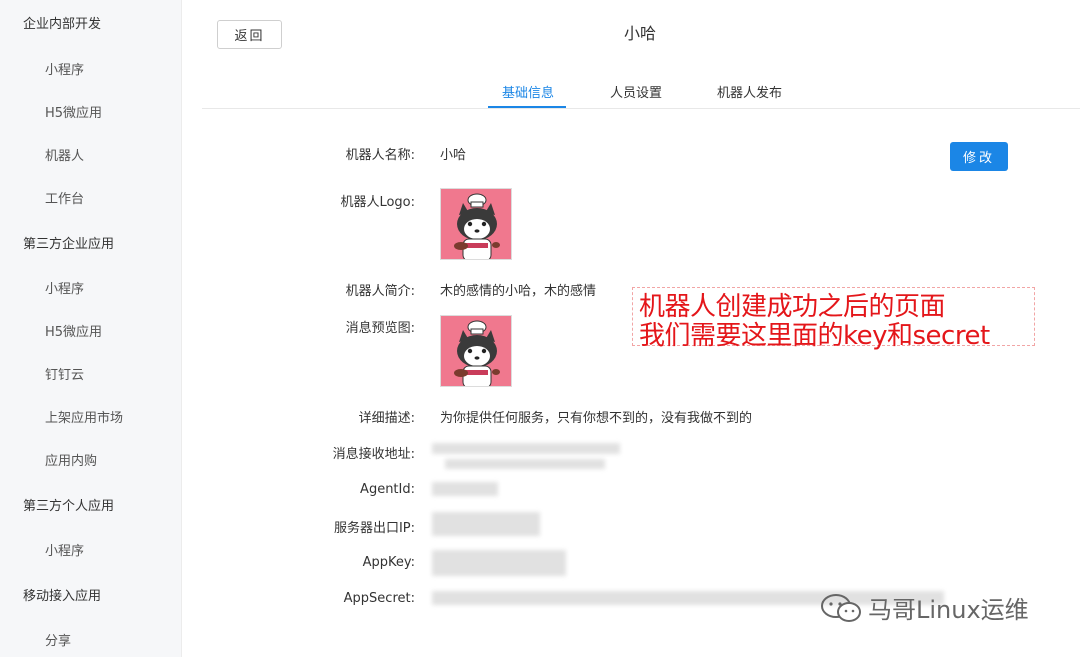 The height and width of the screenshot is (657, 1080). Describe the element at coordinates (499, 563) in the screenshot. I see `appkey-value-redacted` at that location.